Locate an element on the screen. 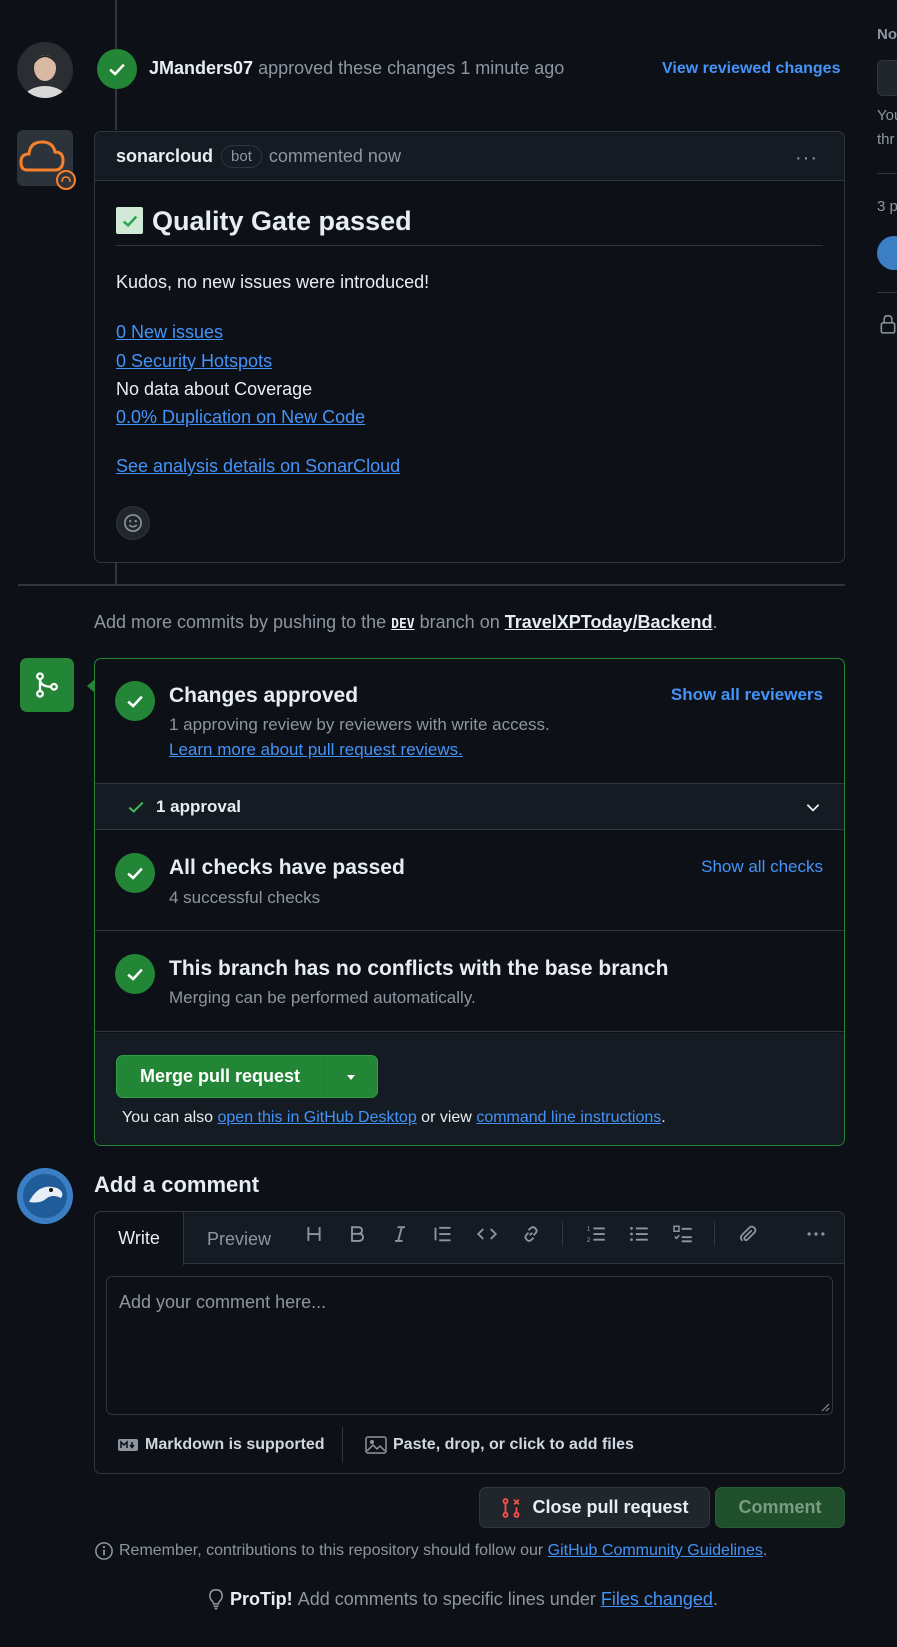  checks-title: All checks have passed is located at coordinates (287, 867).